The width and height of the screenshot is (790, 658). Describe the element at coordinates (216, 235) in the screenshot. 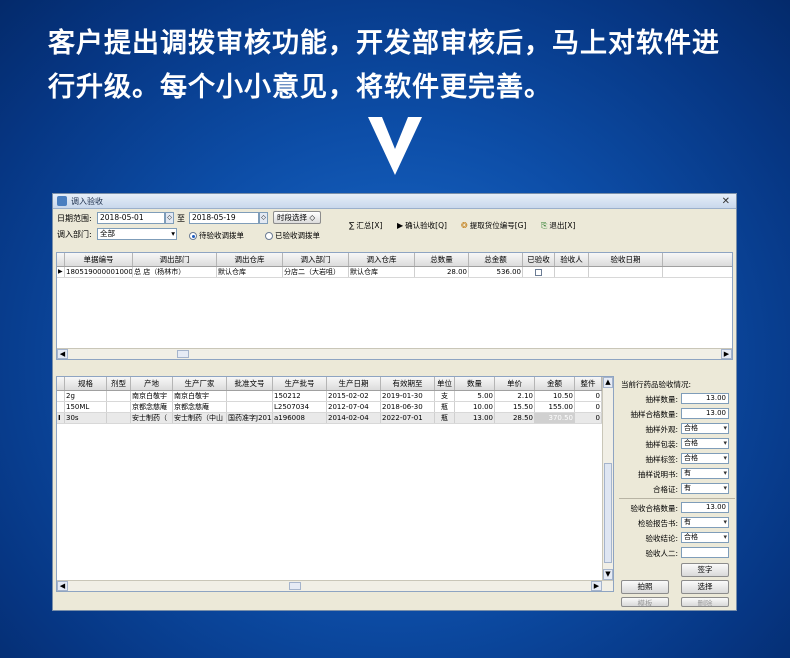

I see `radio-pending: 待验收调拨单` at that location.